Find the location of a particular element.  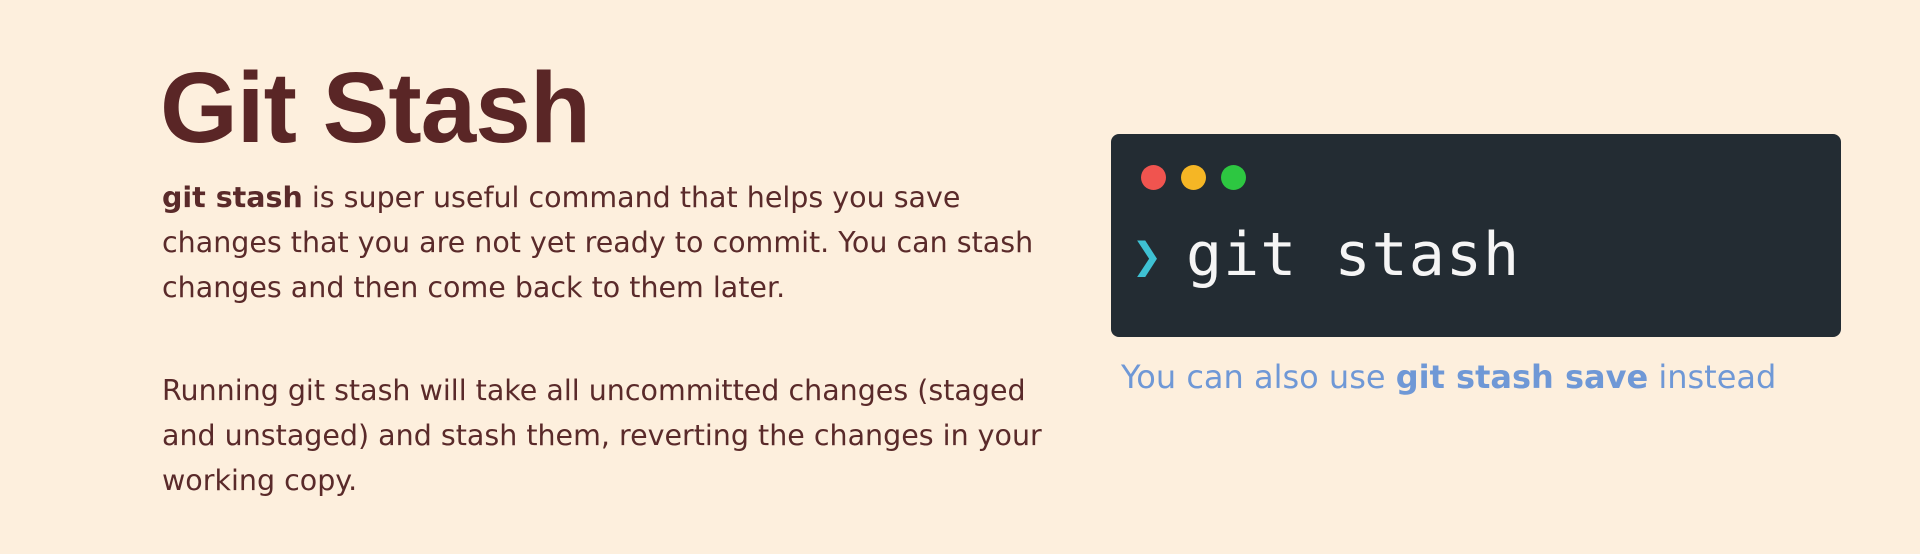

note-suffix: instead is located at coordinates (1712, 377).